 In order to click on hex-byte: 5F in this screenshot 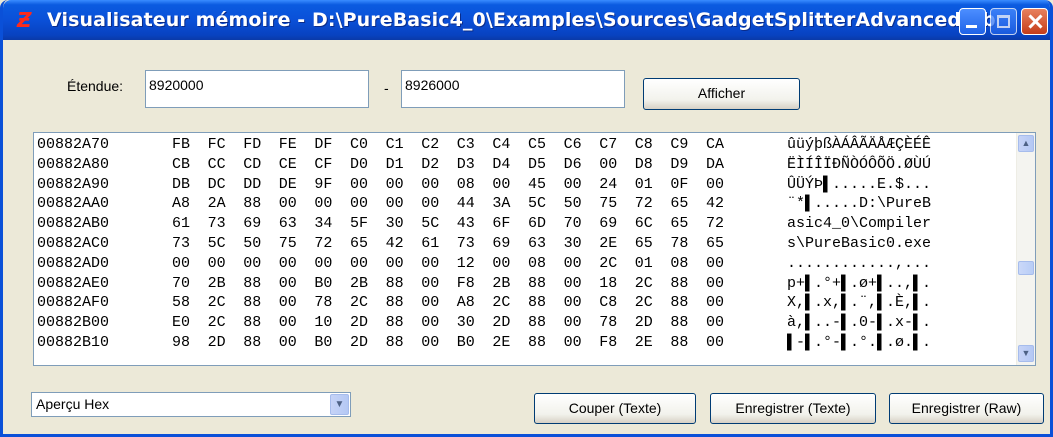, I will do `click(359, 224)`.